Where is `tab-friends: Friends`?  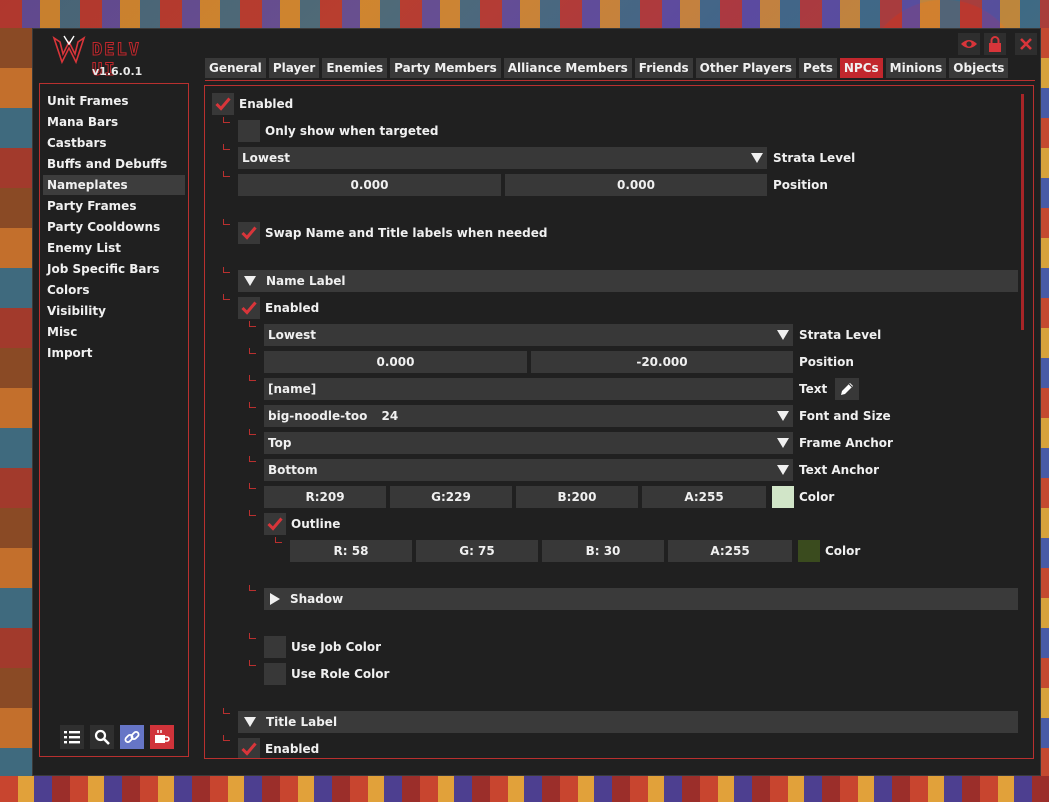
tab-friends: Friends is located at coordinates (663, 68).